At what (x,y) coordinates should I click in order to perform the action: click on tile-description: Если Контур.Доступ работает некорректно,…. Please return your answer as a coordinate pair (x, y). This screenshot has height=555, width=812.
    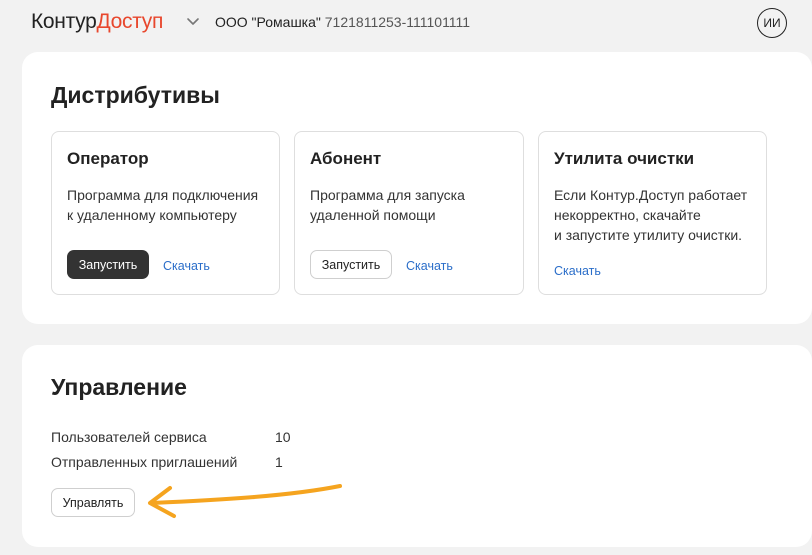
    Looking at the image, I should click on (651, 215).